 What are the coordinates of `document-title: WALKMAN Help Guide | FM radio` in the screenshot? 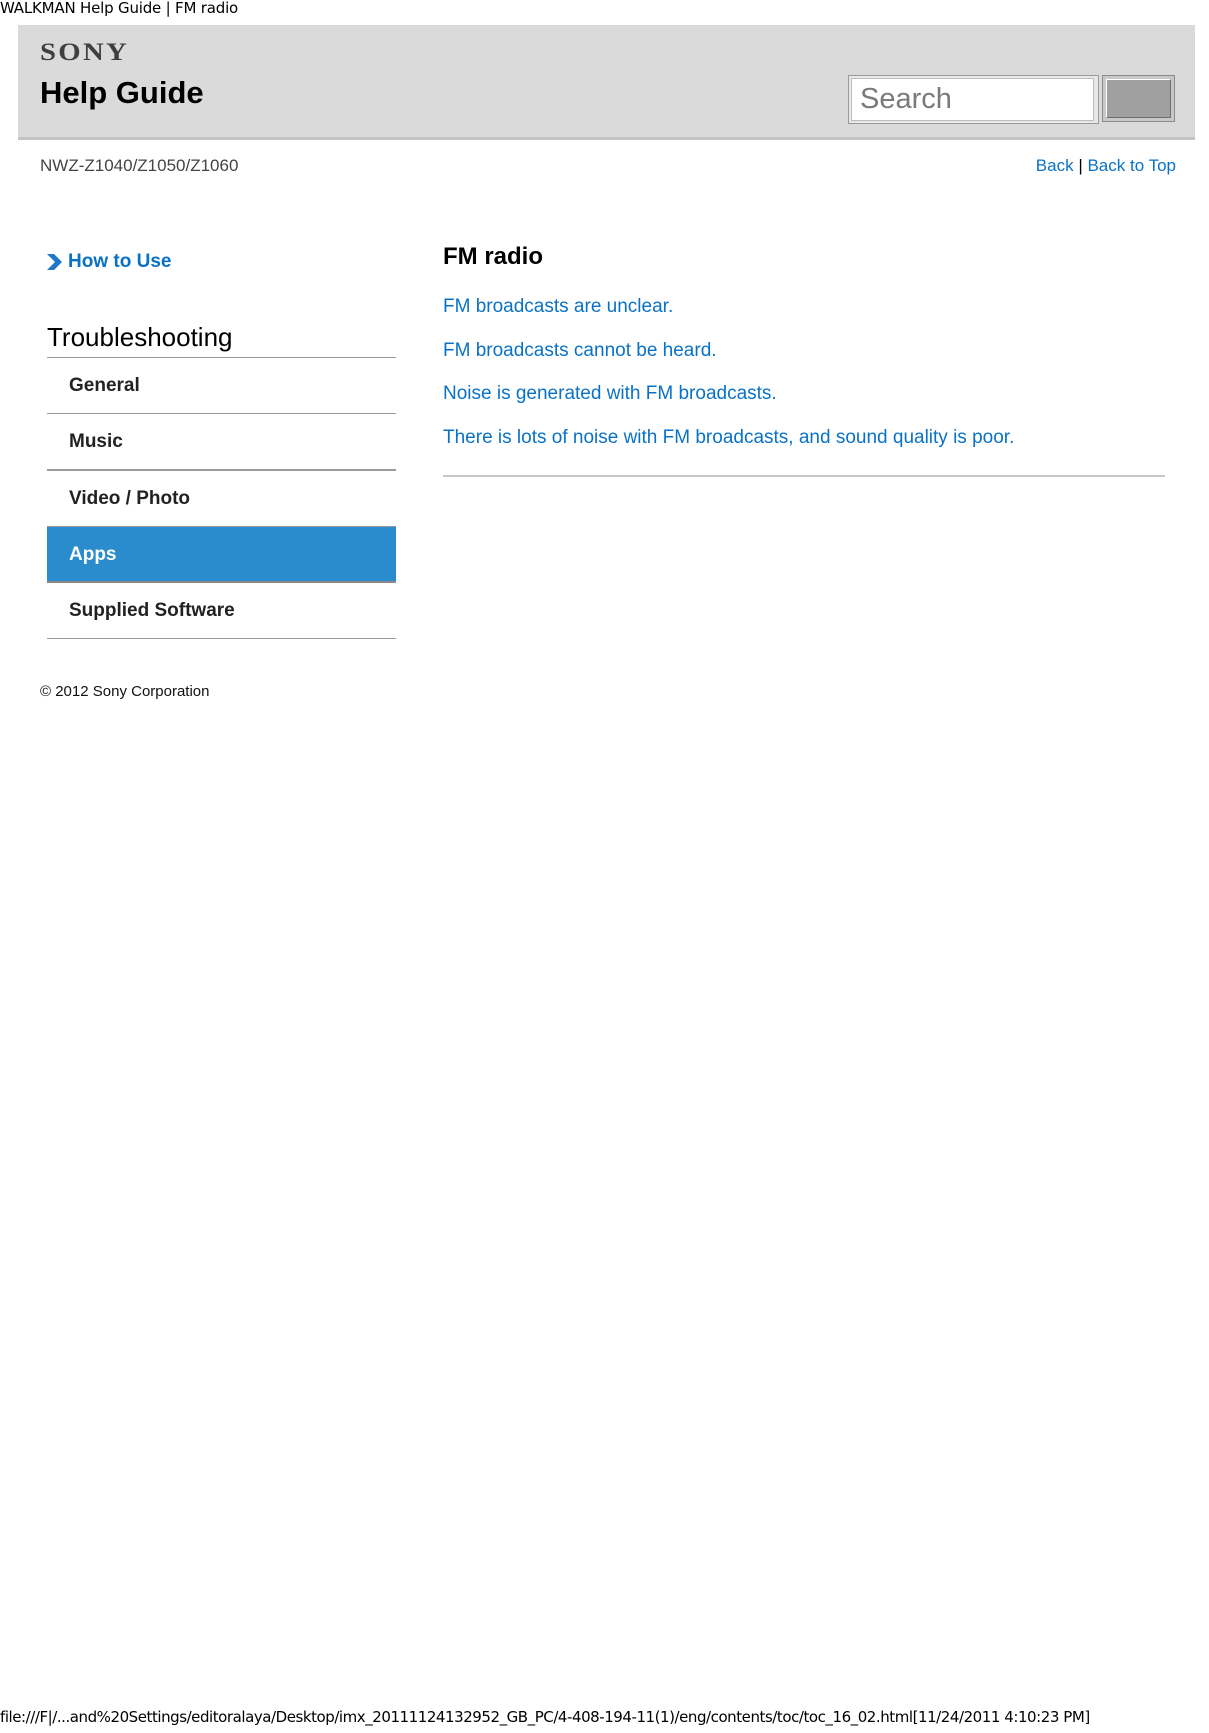 It's located at (119, 8).